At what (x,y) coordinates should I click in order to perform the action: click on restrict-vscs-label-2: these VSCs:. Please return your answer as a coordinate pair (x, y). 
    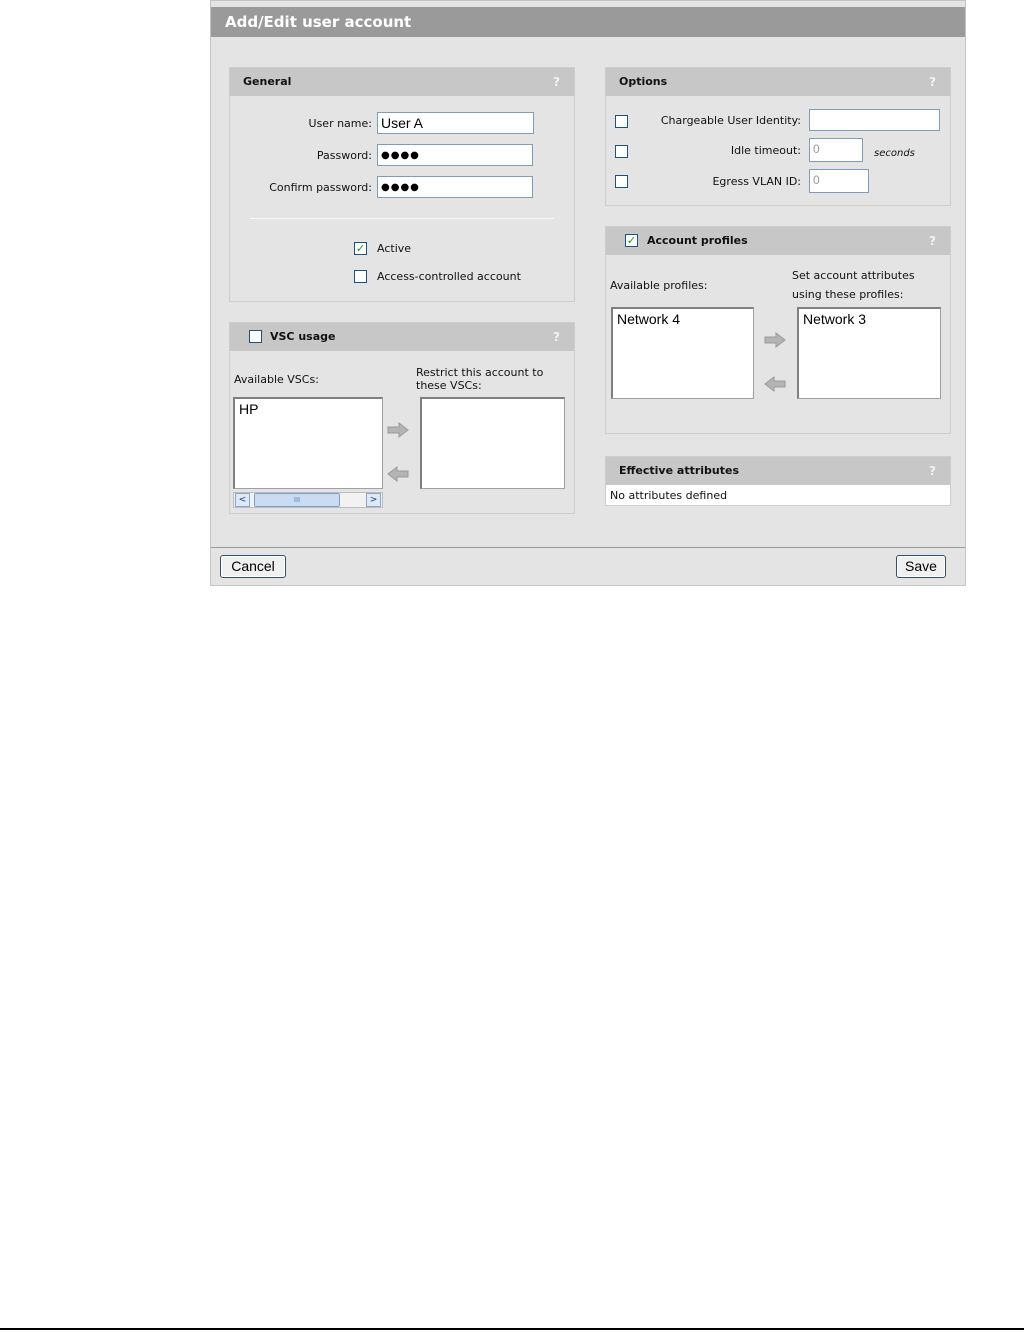
    Looking at the image, I should click on (449, 385).